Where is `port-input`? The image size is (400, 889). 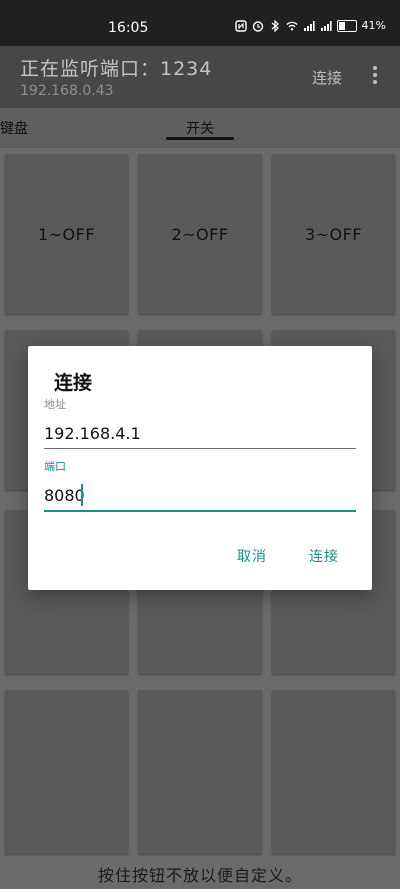
port-input is located at coordinates (200, 496).